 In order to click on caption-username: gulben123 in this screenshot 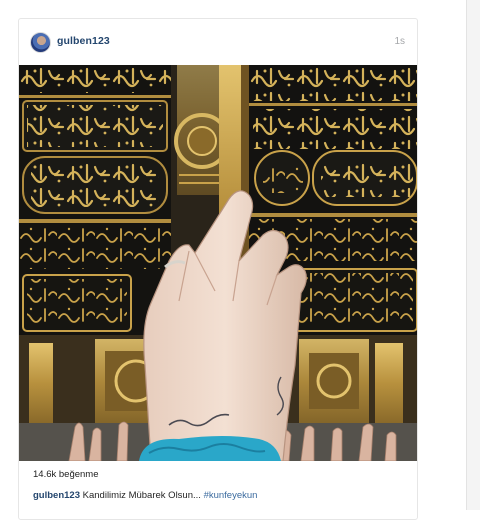, I will do `click(56, 495)`.